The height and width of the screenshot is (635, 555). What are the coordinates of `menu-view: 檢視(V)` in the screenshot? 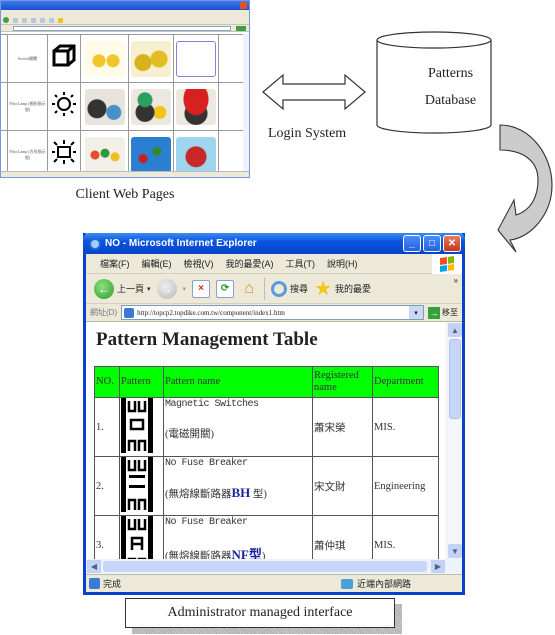 It's located at (199, 263).